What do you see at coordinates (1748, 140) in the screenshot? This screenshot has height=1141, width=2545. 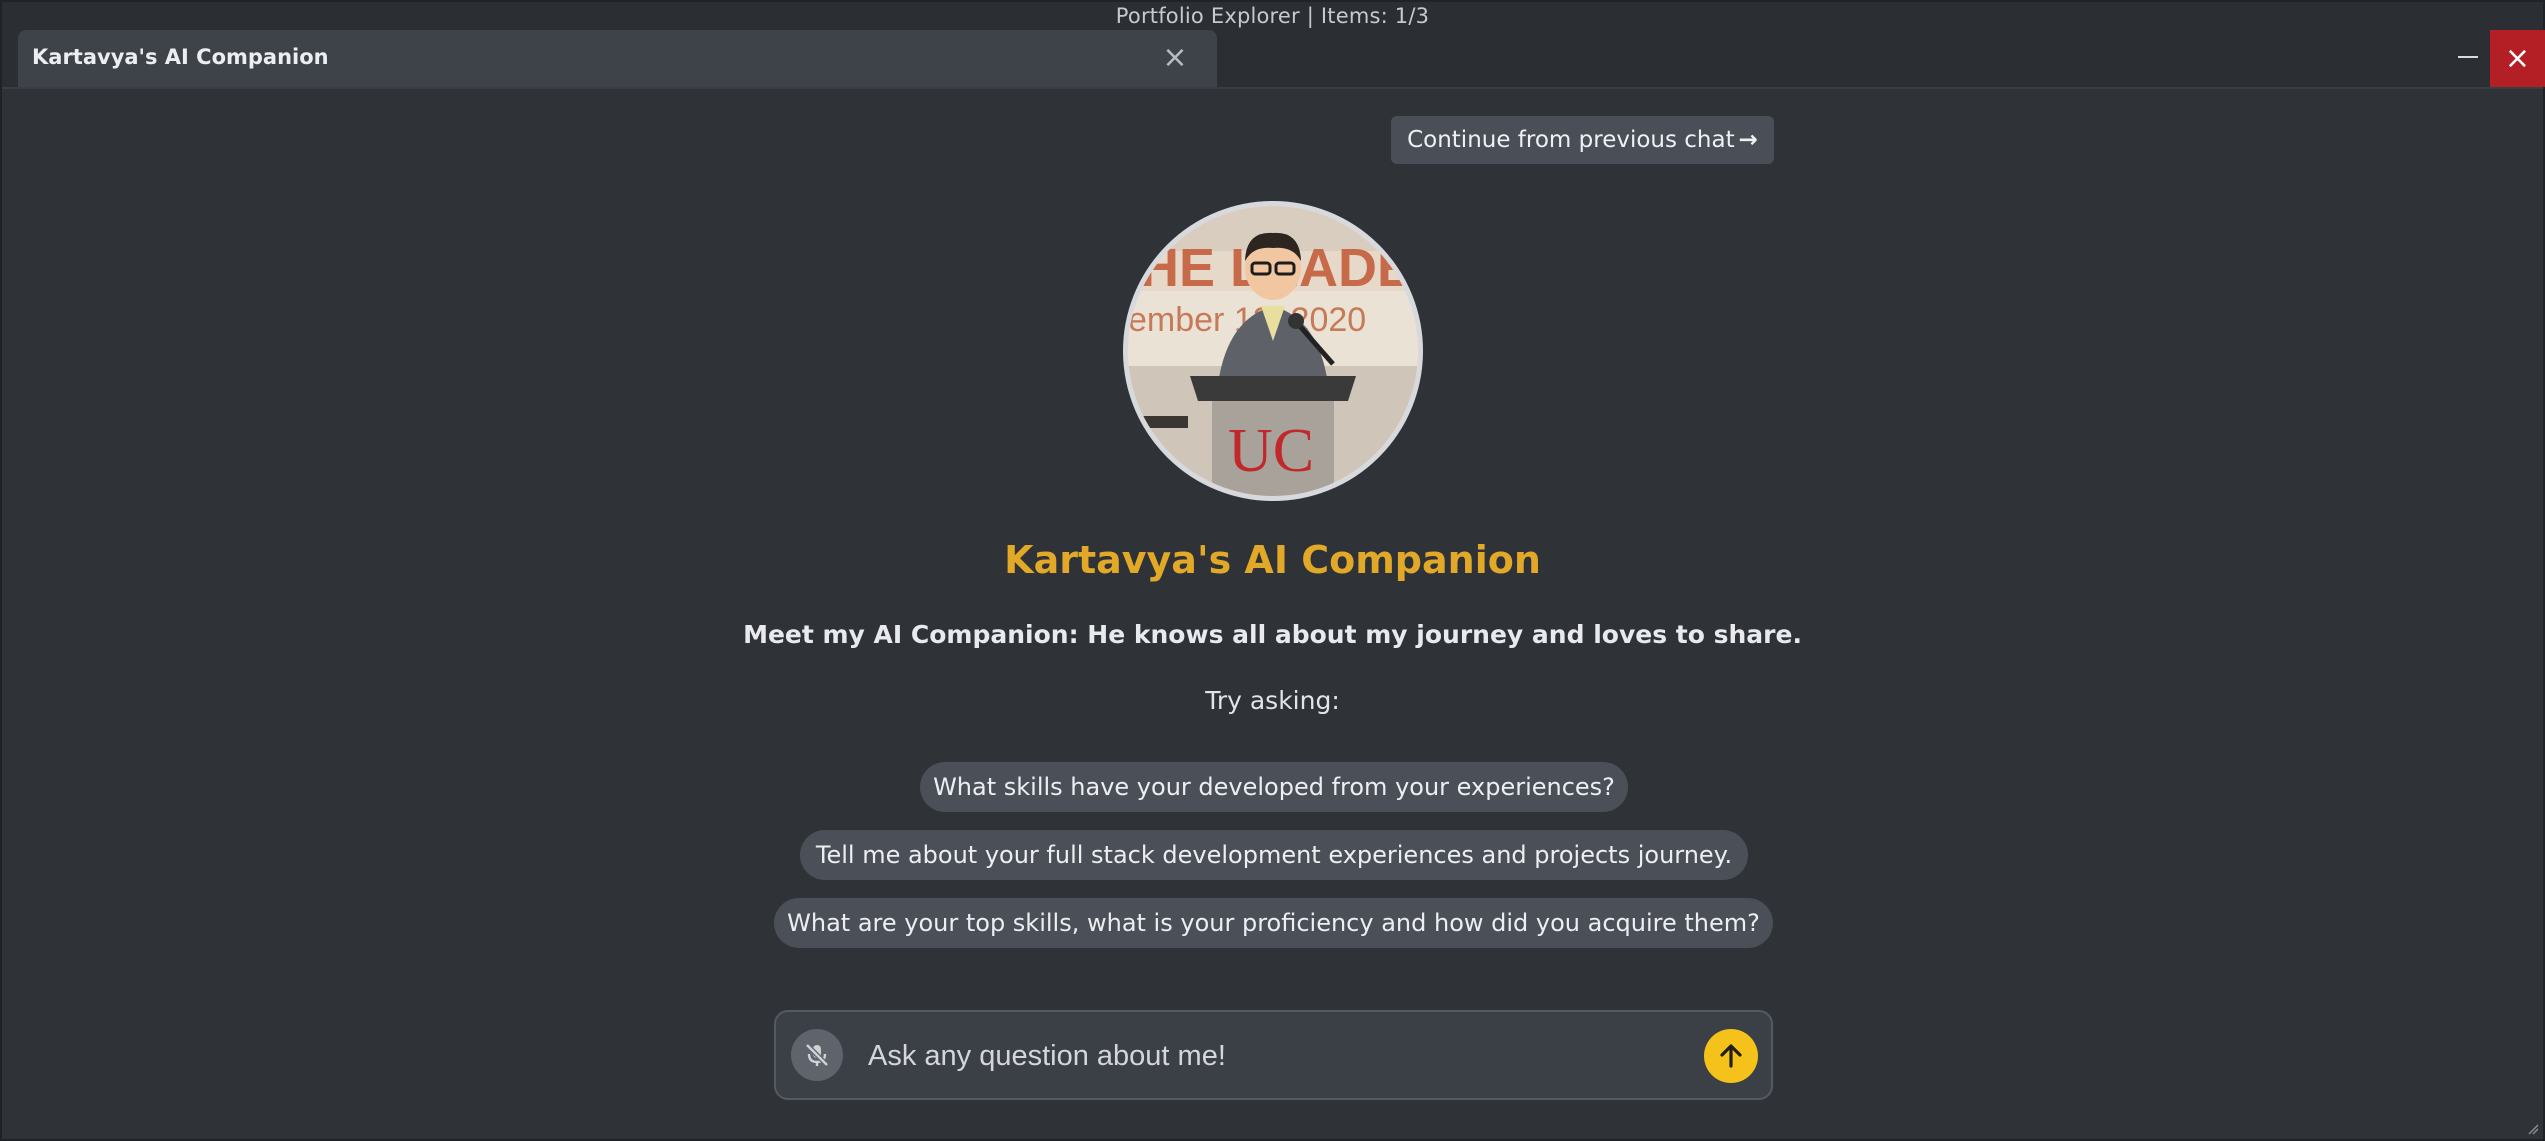 I see `arrow-right-icon: →` at bounding box center [1748, 140].